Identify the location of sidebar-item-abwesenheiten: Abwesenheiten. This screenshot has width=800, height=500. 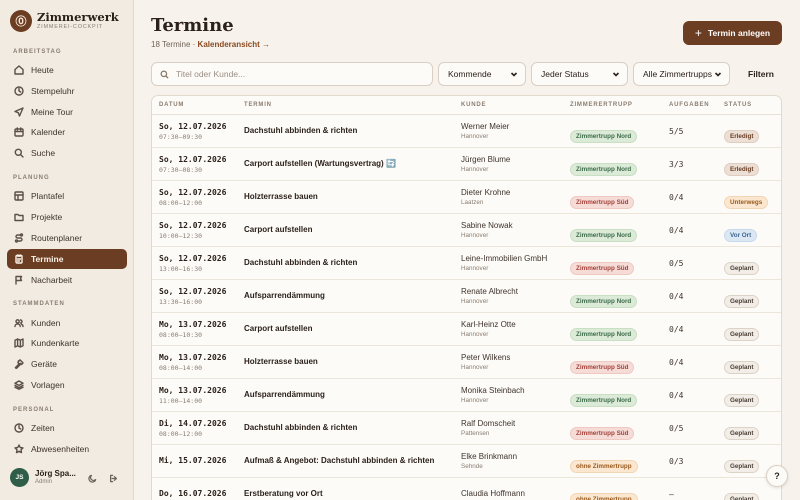
(67, 449).